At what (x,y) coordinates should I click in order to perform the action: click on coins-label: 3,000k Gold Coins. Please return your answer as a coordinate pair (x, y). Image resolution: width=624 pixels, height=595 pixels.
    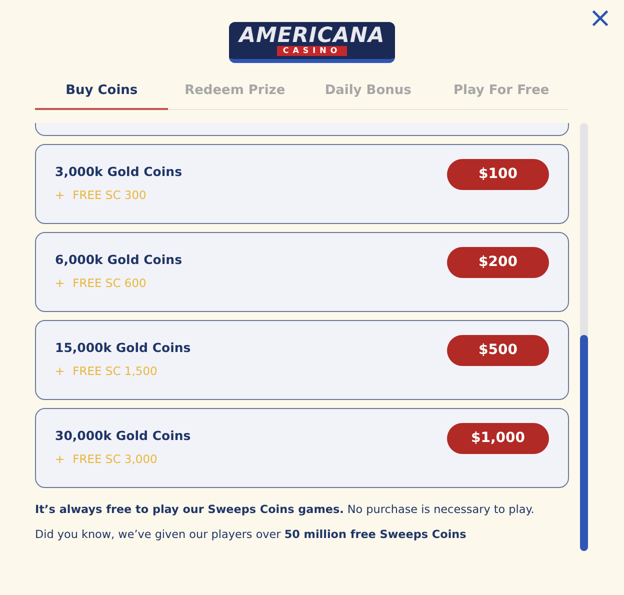
    Looking at the image, I should click on (118, 172).